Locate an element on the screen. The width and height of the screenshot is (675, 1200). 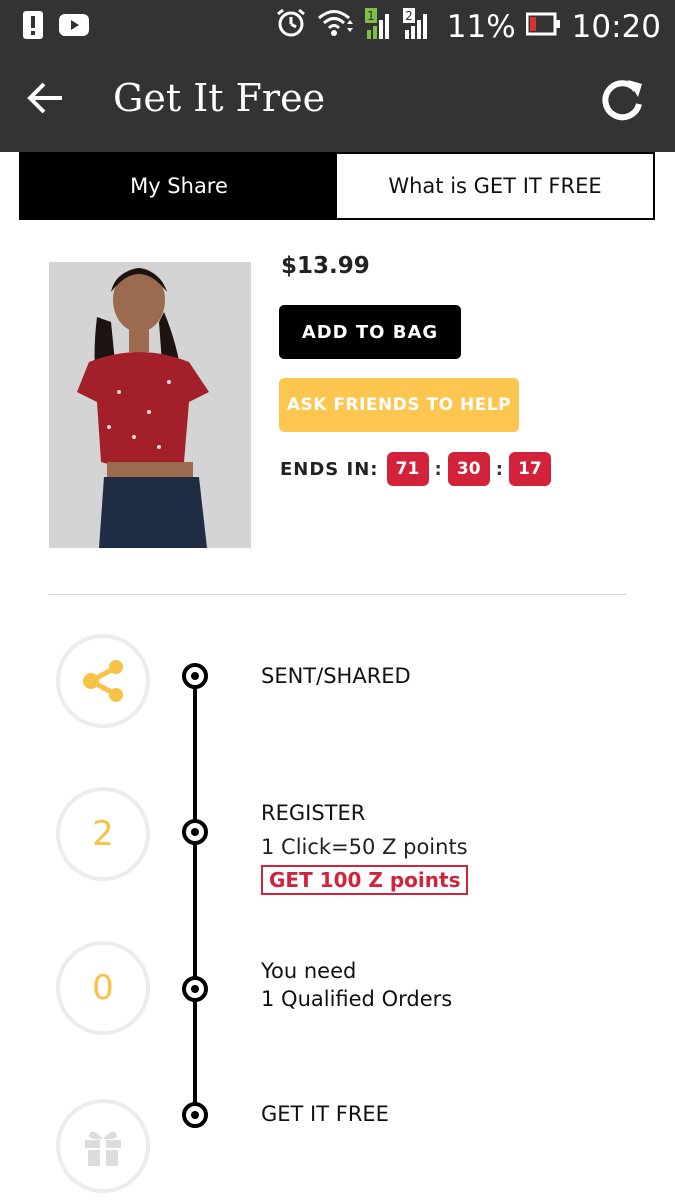
orders-count: 0 is located at coordinates (103, 988).